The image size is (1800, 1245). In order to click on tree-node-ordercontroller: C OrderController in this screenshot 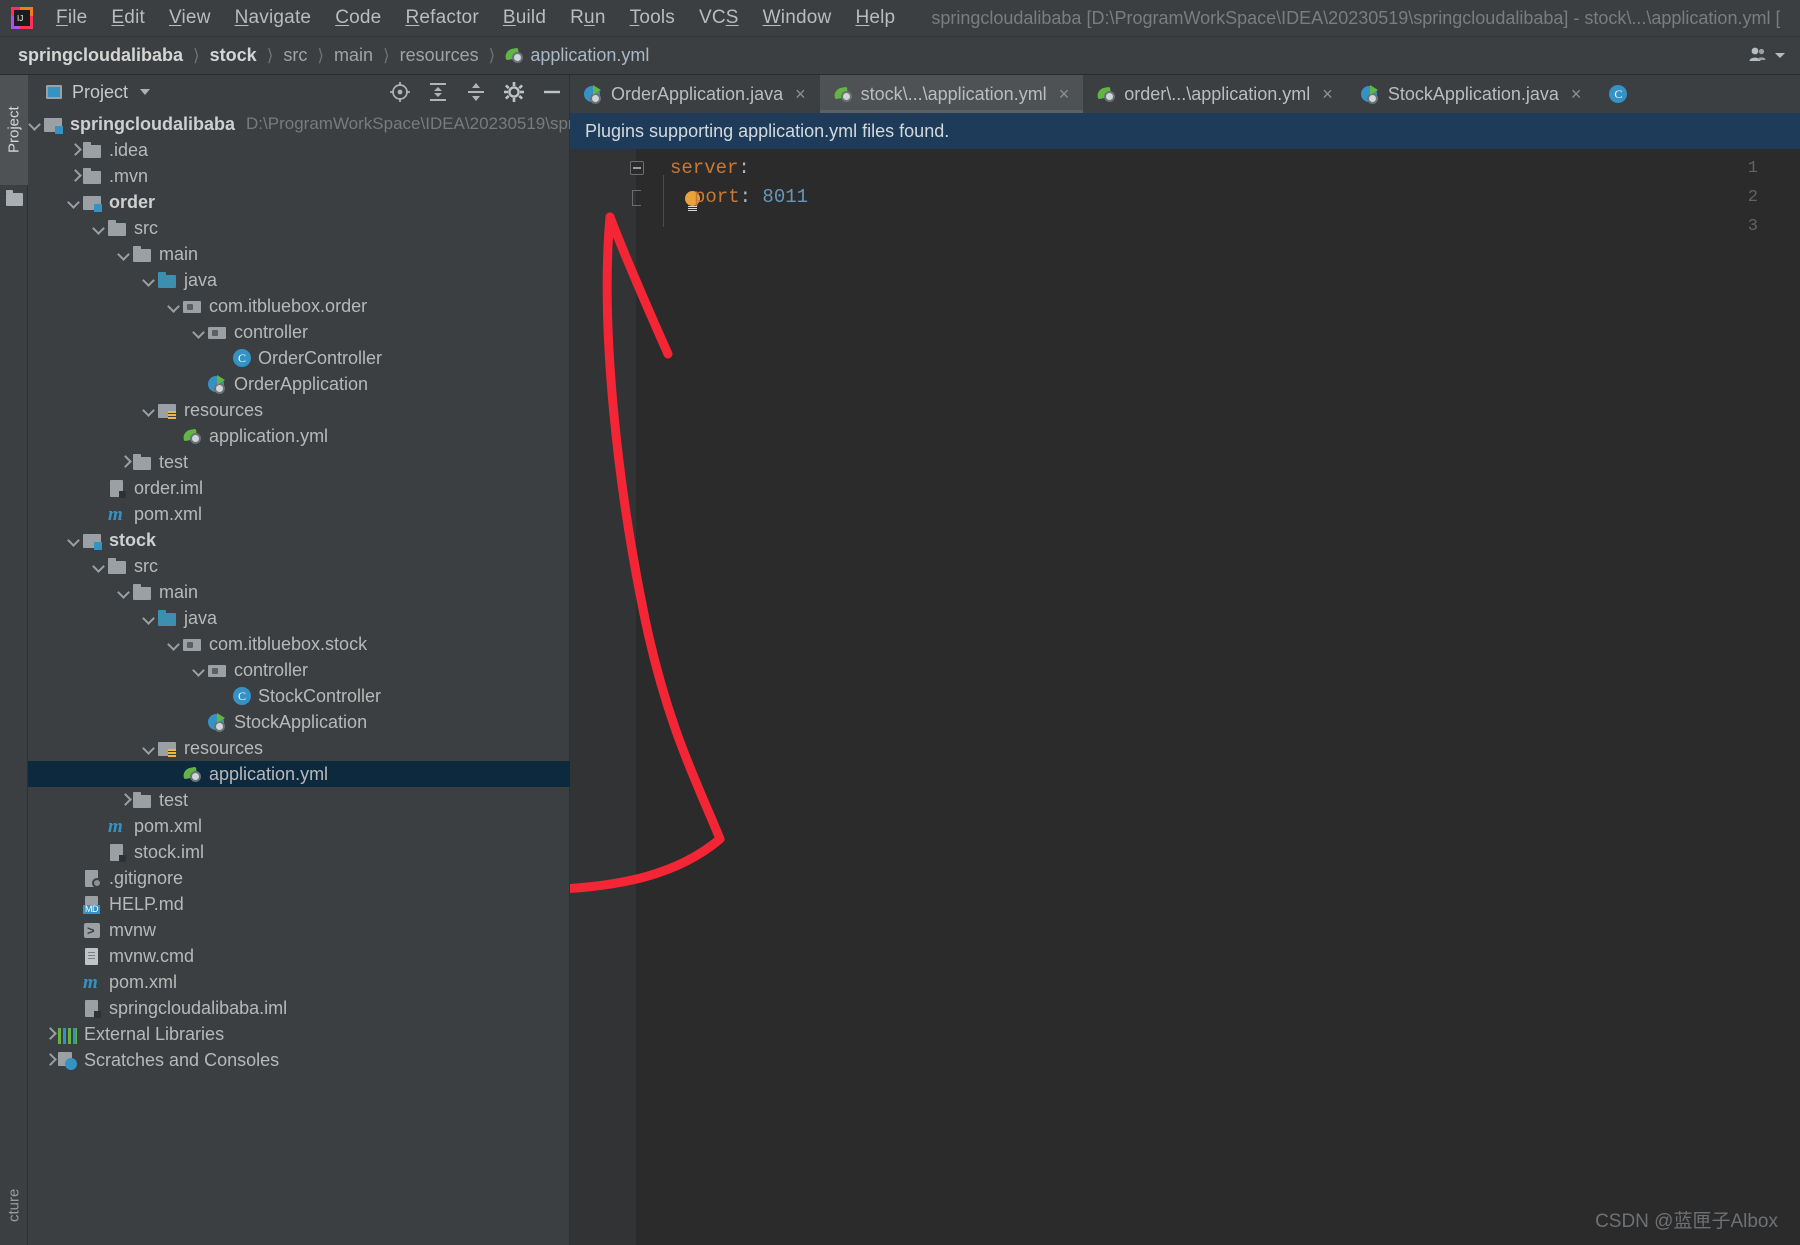, I will do `click(298, 358)`.